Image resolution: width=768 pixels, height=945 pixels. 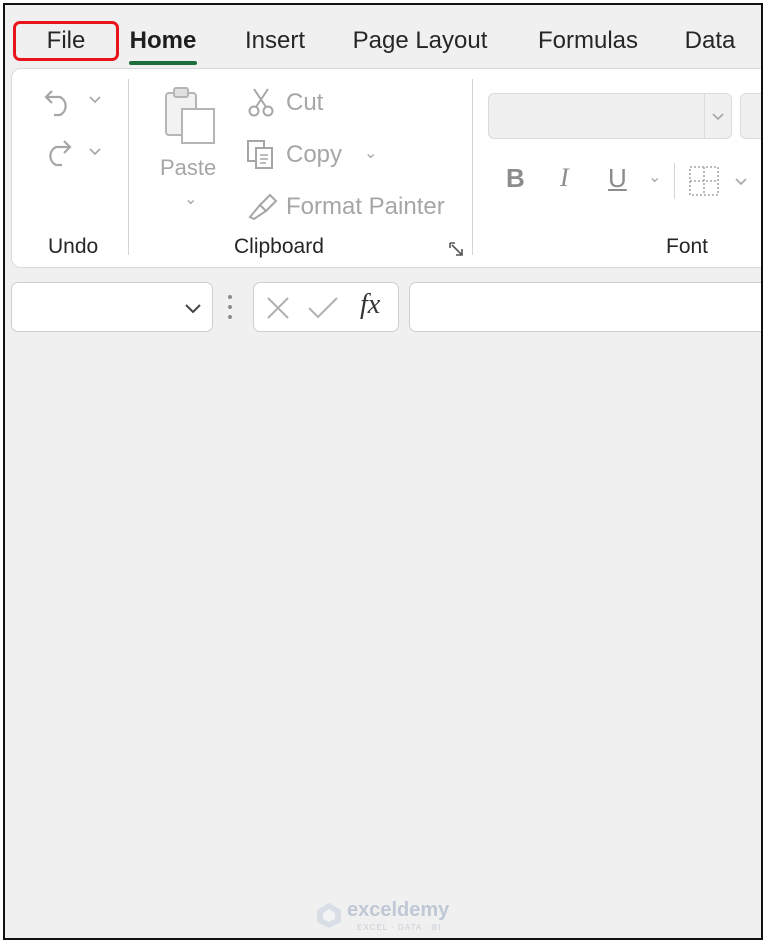 I want to click on paste-button, so click(x=190, y=118).